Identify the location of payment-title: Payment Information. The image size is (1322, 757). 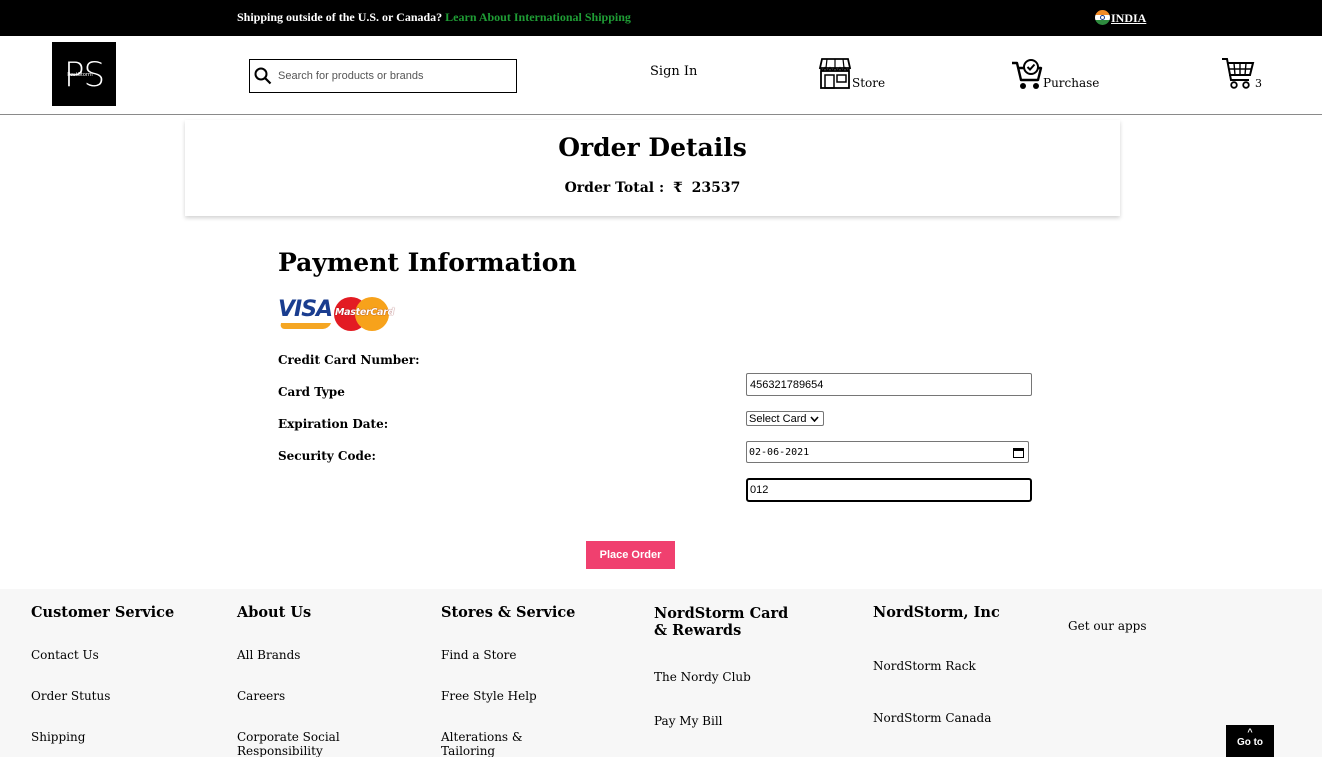
(427, 262).